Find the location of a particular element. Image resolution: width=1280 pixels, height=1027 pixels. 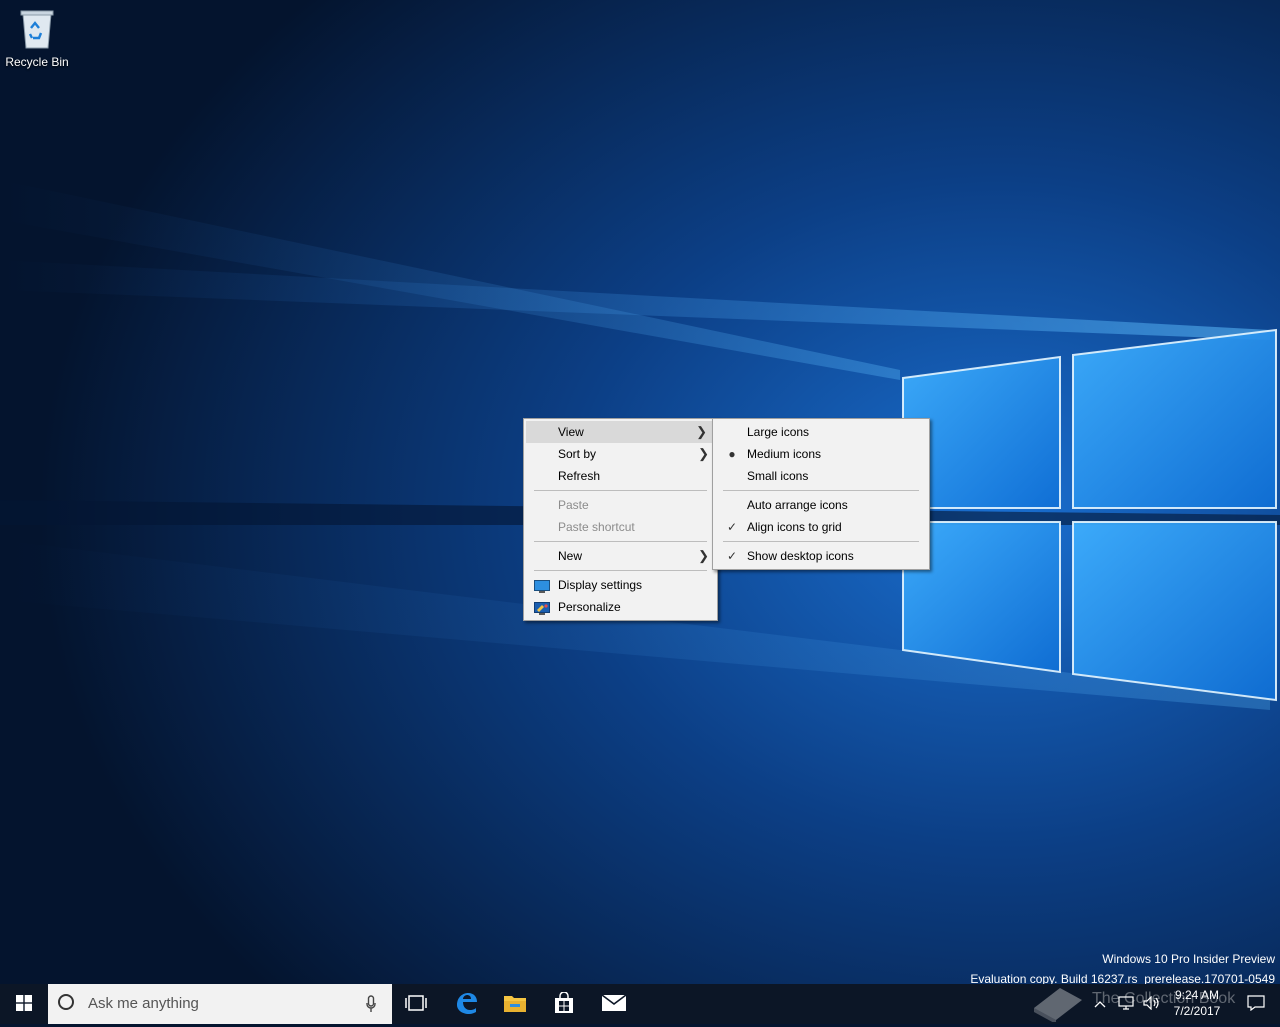

menu-item-label: Paste shortcut is located at coordinates (596, 527).